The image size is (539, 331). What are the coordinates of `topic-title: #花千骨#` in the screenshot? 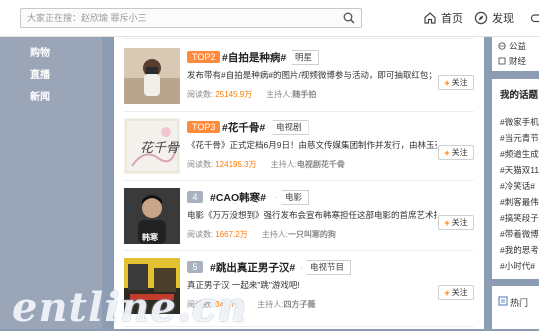 It's located at (243, 127).